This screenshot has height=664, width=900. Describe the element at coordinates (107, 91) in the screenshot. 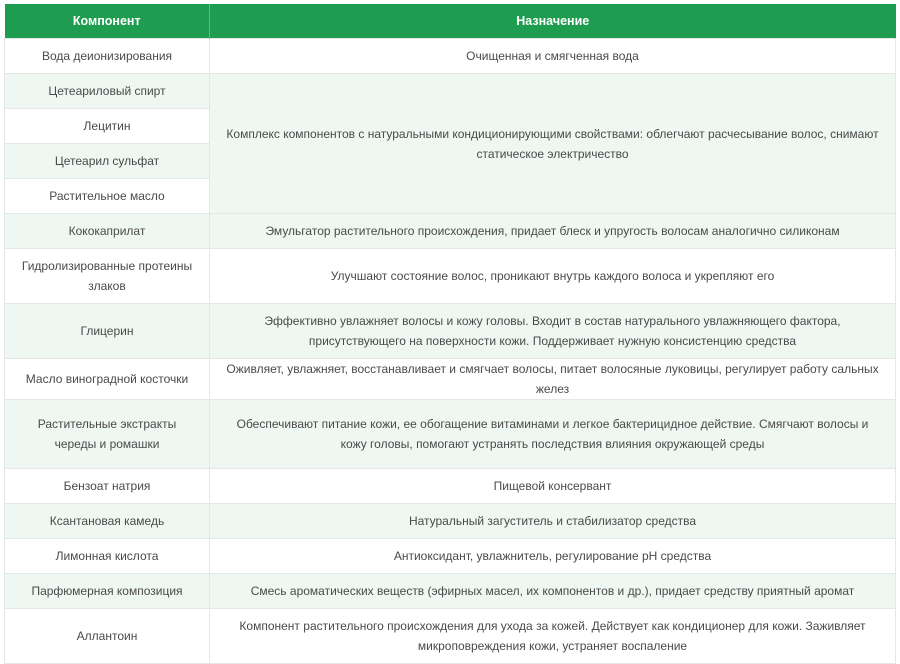

I see `component-cell: Цетеариловый спирт` at that location.